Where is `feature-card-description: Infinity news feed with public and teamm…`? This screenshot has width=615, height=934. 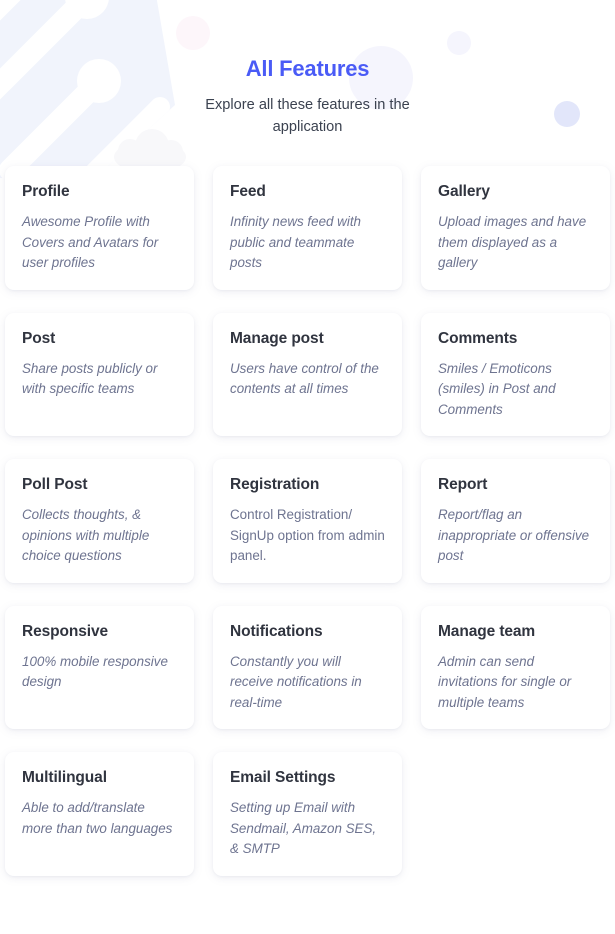 feature-card-description: Infinity news feed with public and teamm… is located at coordinates (295, 242).